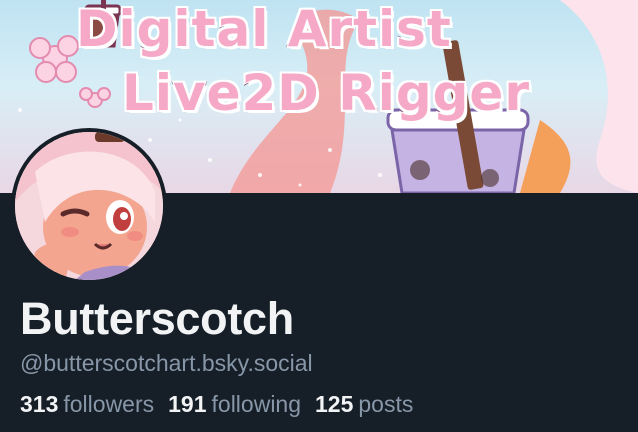 This screenshot has width=638, height=432. Describe the element at coordinates (386, 404) in the screenshot. I see `posts-label: posts` at that location.